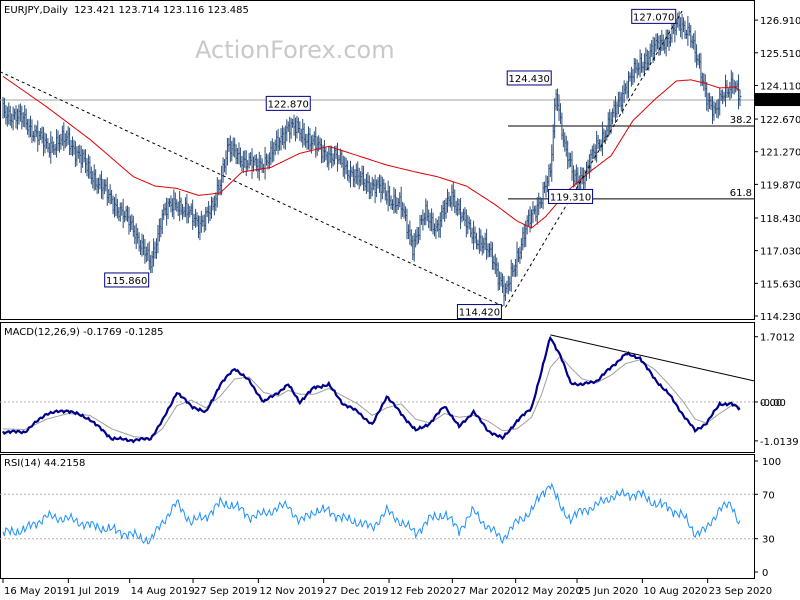 This screenshot has width=800, height=600. I want to click on price-axis-label: 121.270, so click(780, 153).